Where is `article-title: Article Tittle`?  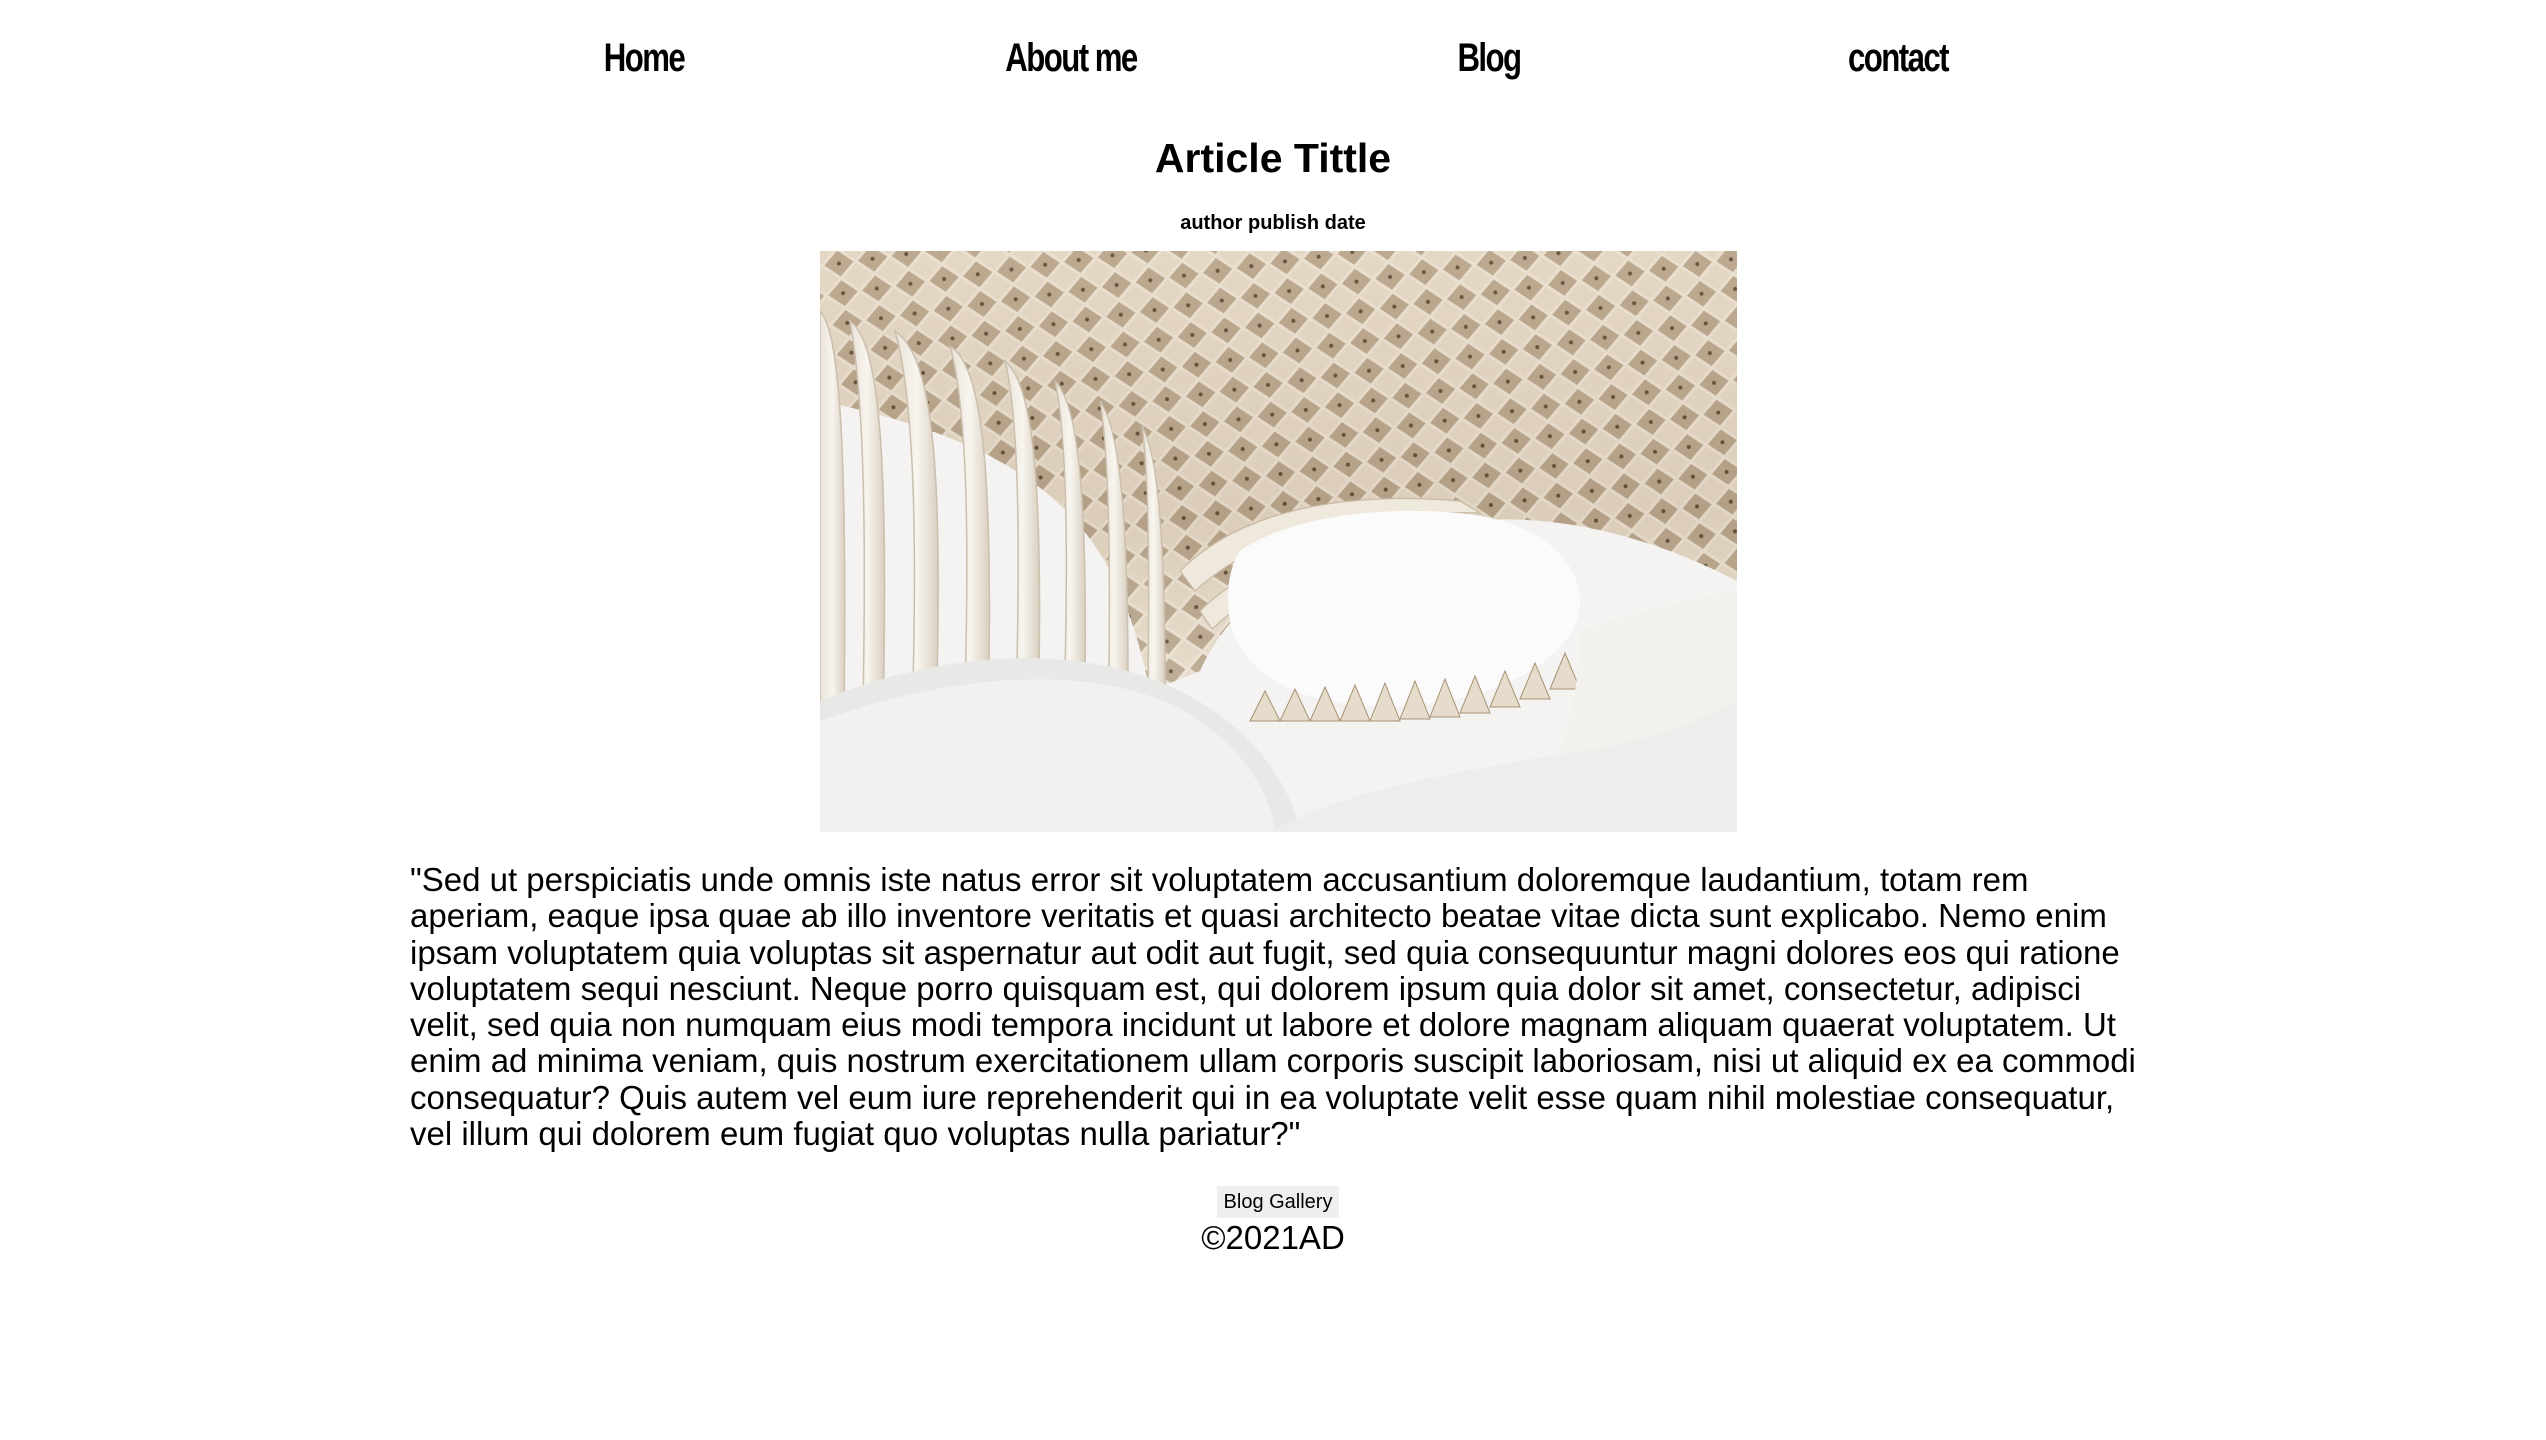 article-title: Article Tittle is located at coordinates (1273, 158).